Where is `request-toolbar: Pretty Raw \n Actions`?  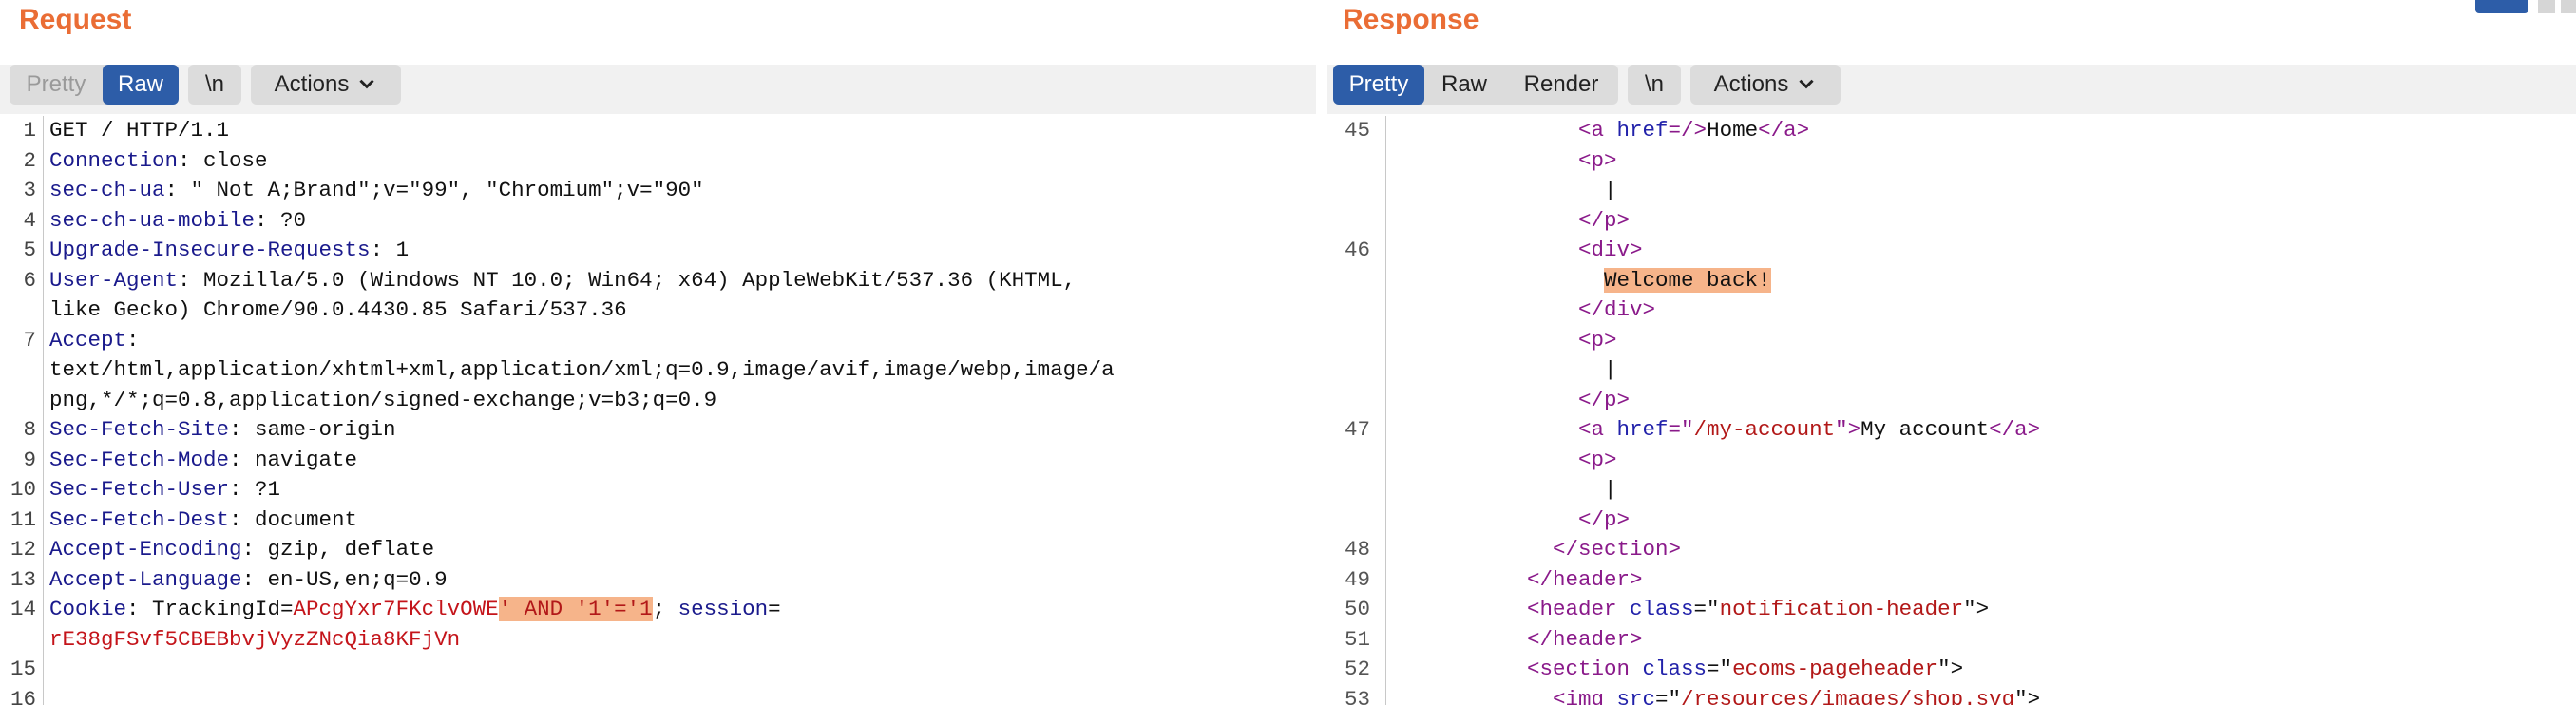
request-toolbar: Pretty Raw \n Actions is located at coordinates (658, 89).